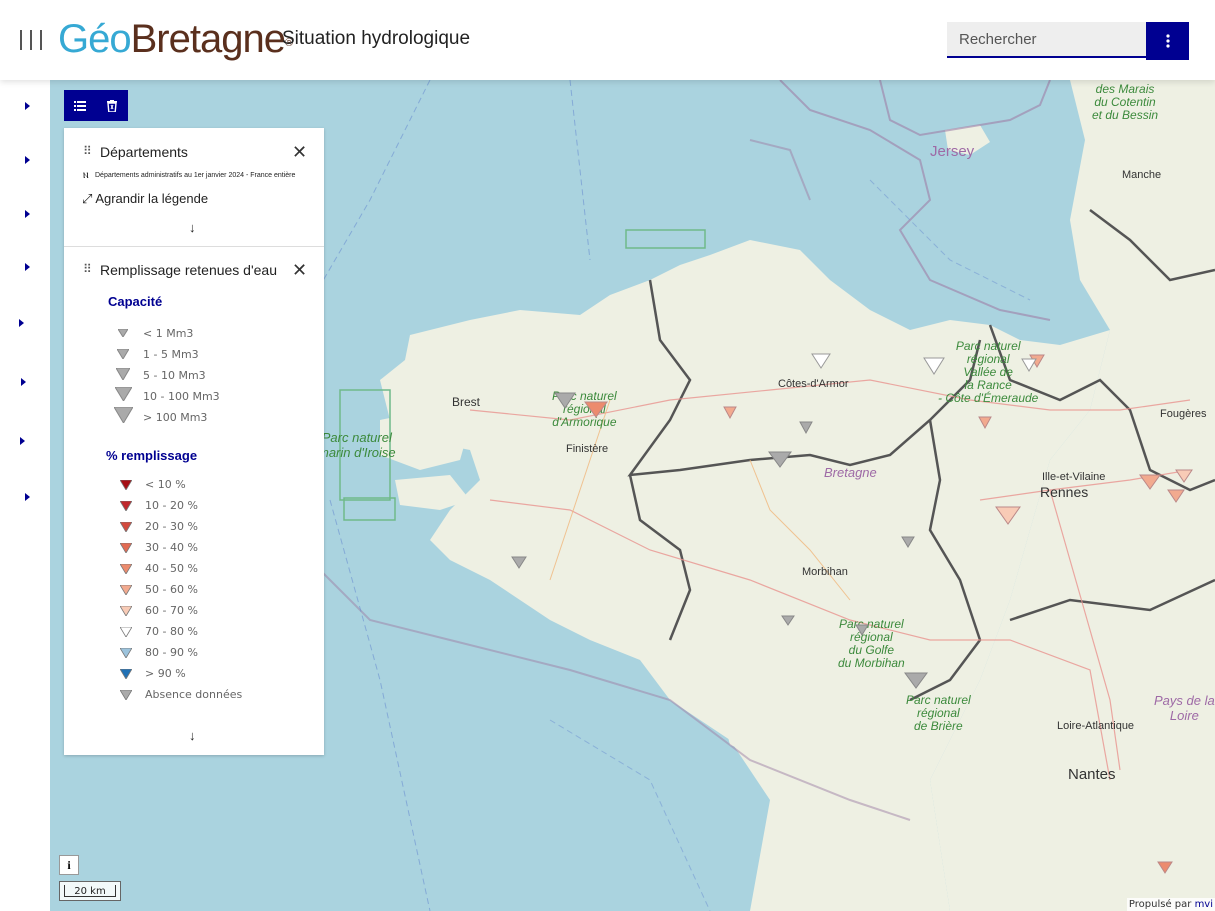  Describe the element at coordinates (171, 505) in the screenshot. I see `fill-label: 10 - 20 %` at that location.